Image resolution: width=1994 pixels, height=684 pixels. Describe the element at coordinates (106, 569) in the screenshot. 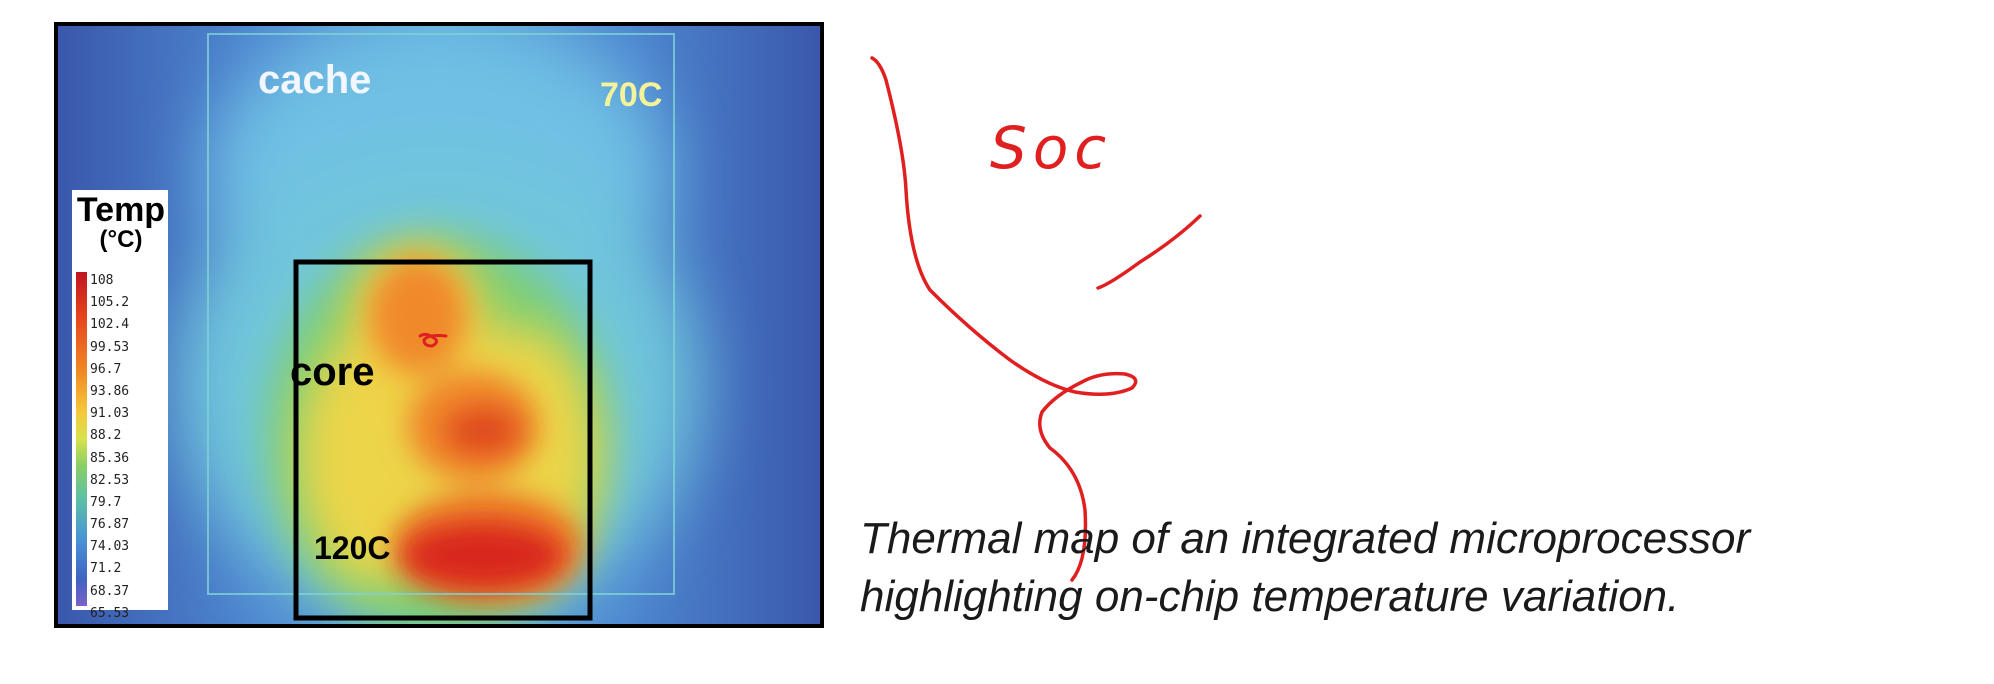

I see `legend-tick-label: 71.2` at that location.